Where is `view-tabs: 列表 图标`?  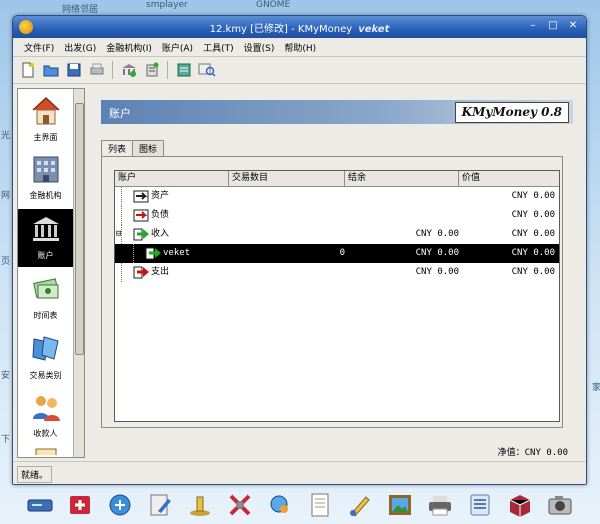
view-tabs: 列表 图标 is located at coordinates (133, 148).